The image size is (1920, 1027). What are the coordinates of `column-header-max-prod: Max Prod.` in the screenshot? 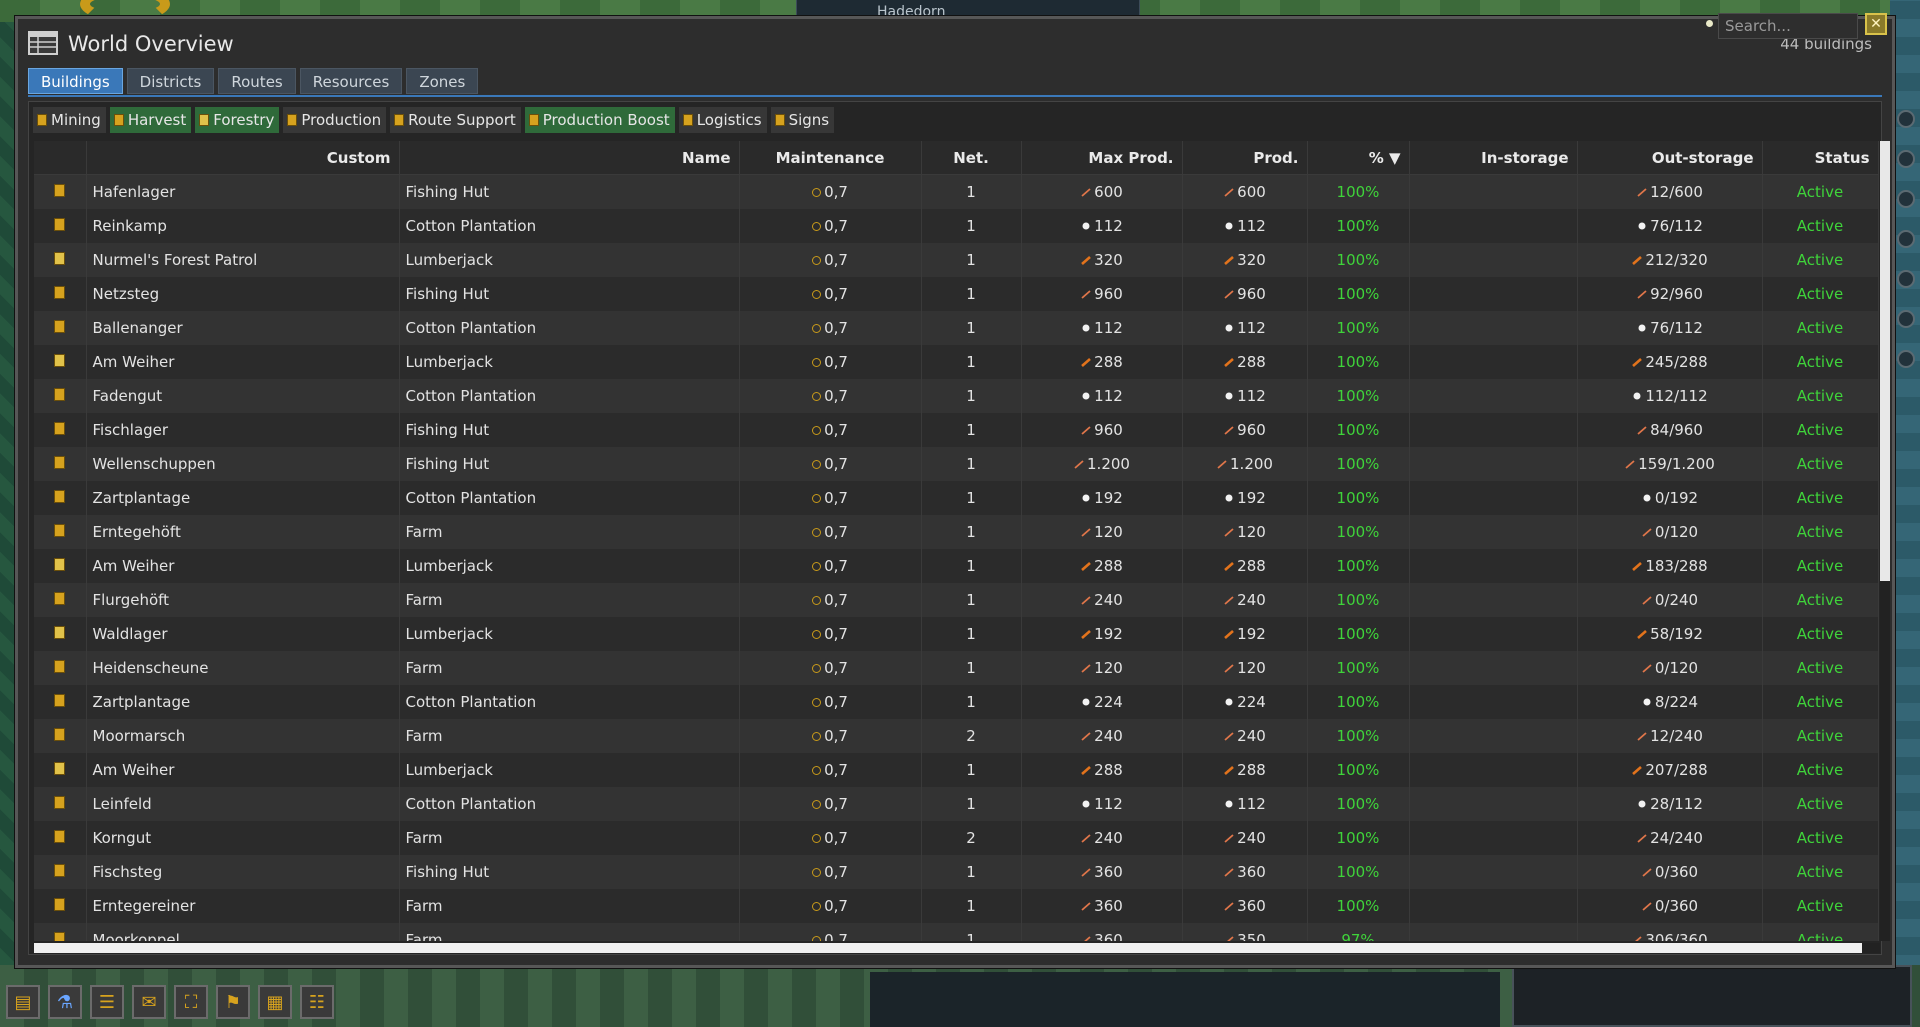 It's located at (1102, 158).